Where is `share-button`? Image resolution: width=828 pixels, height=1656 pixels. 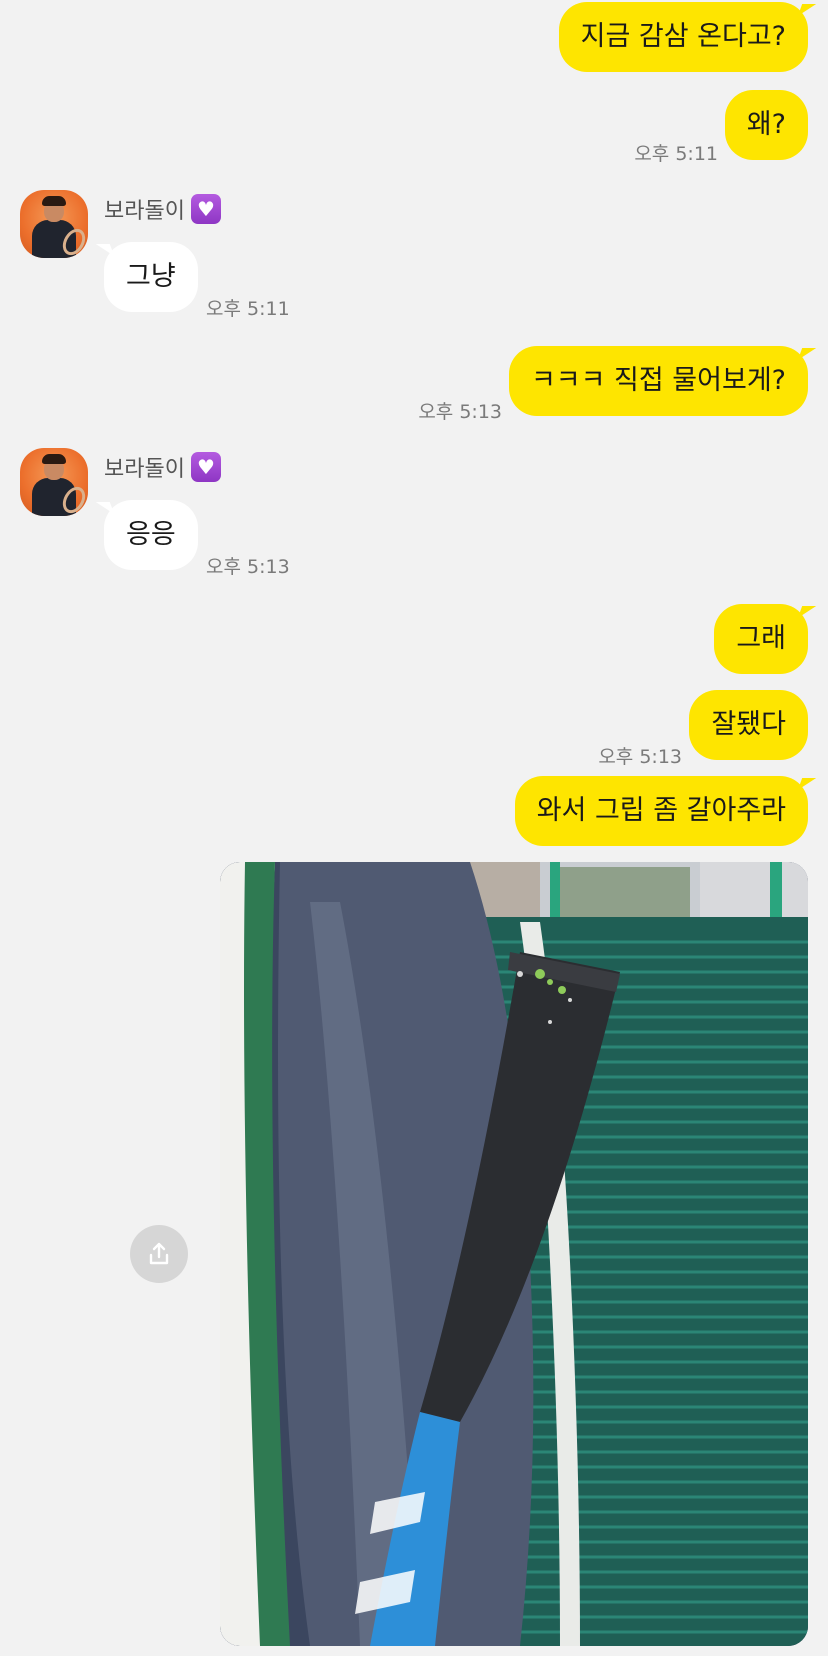
share-button is located at coordinates (159, 1254).